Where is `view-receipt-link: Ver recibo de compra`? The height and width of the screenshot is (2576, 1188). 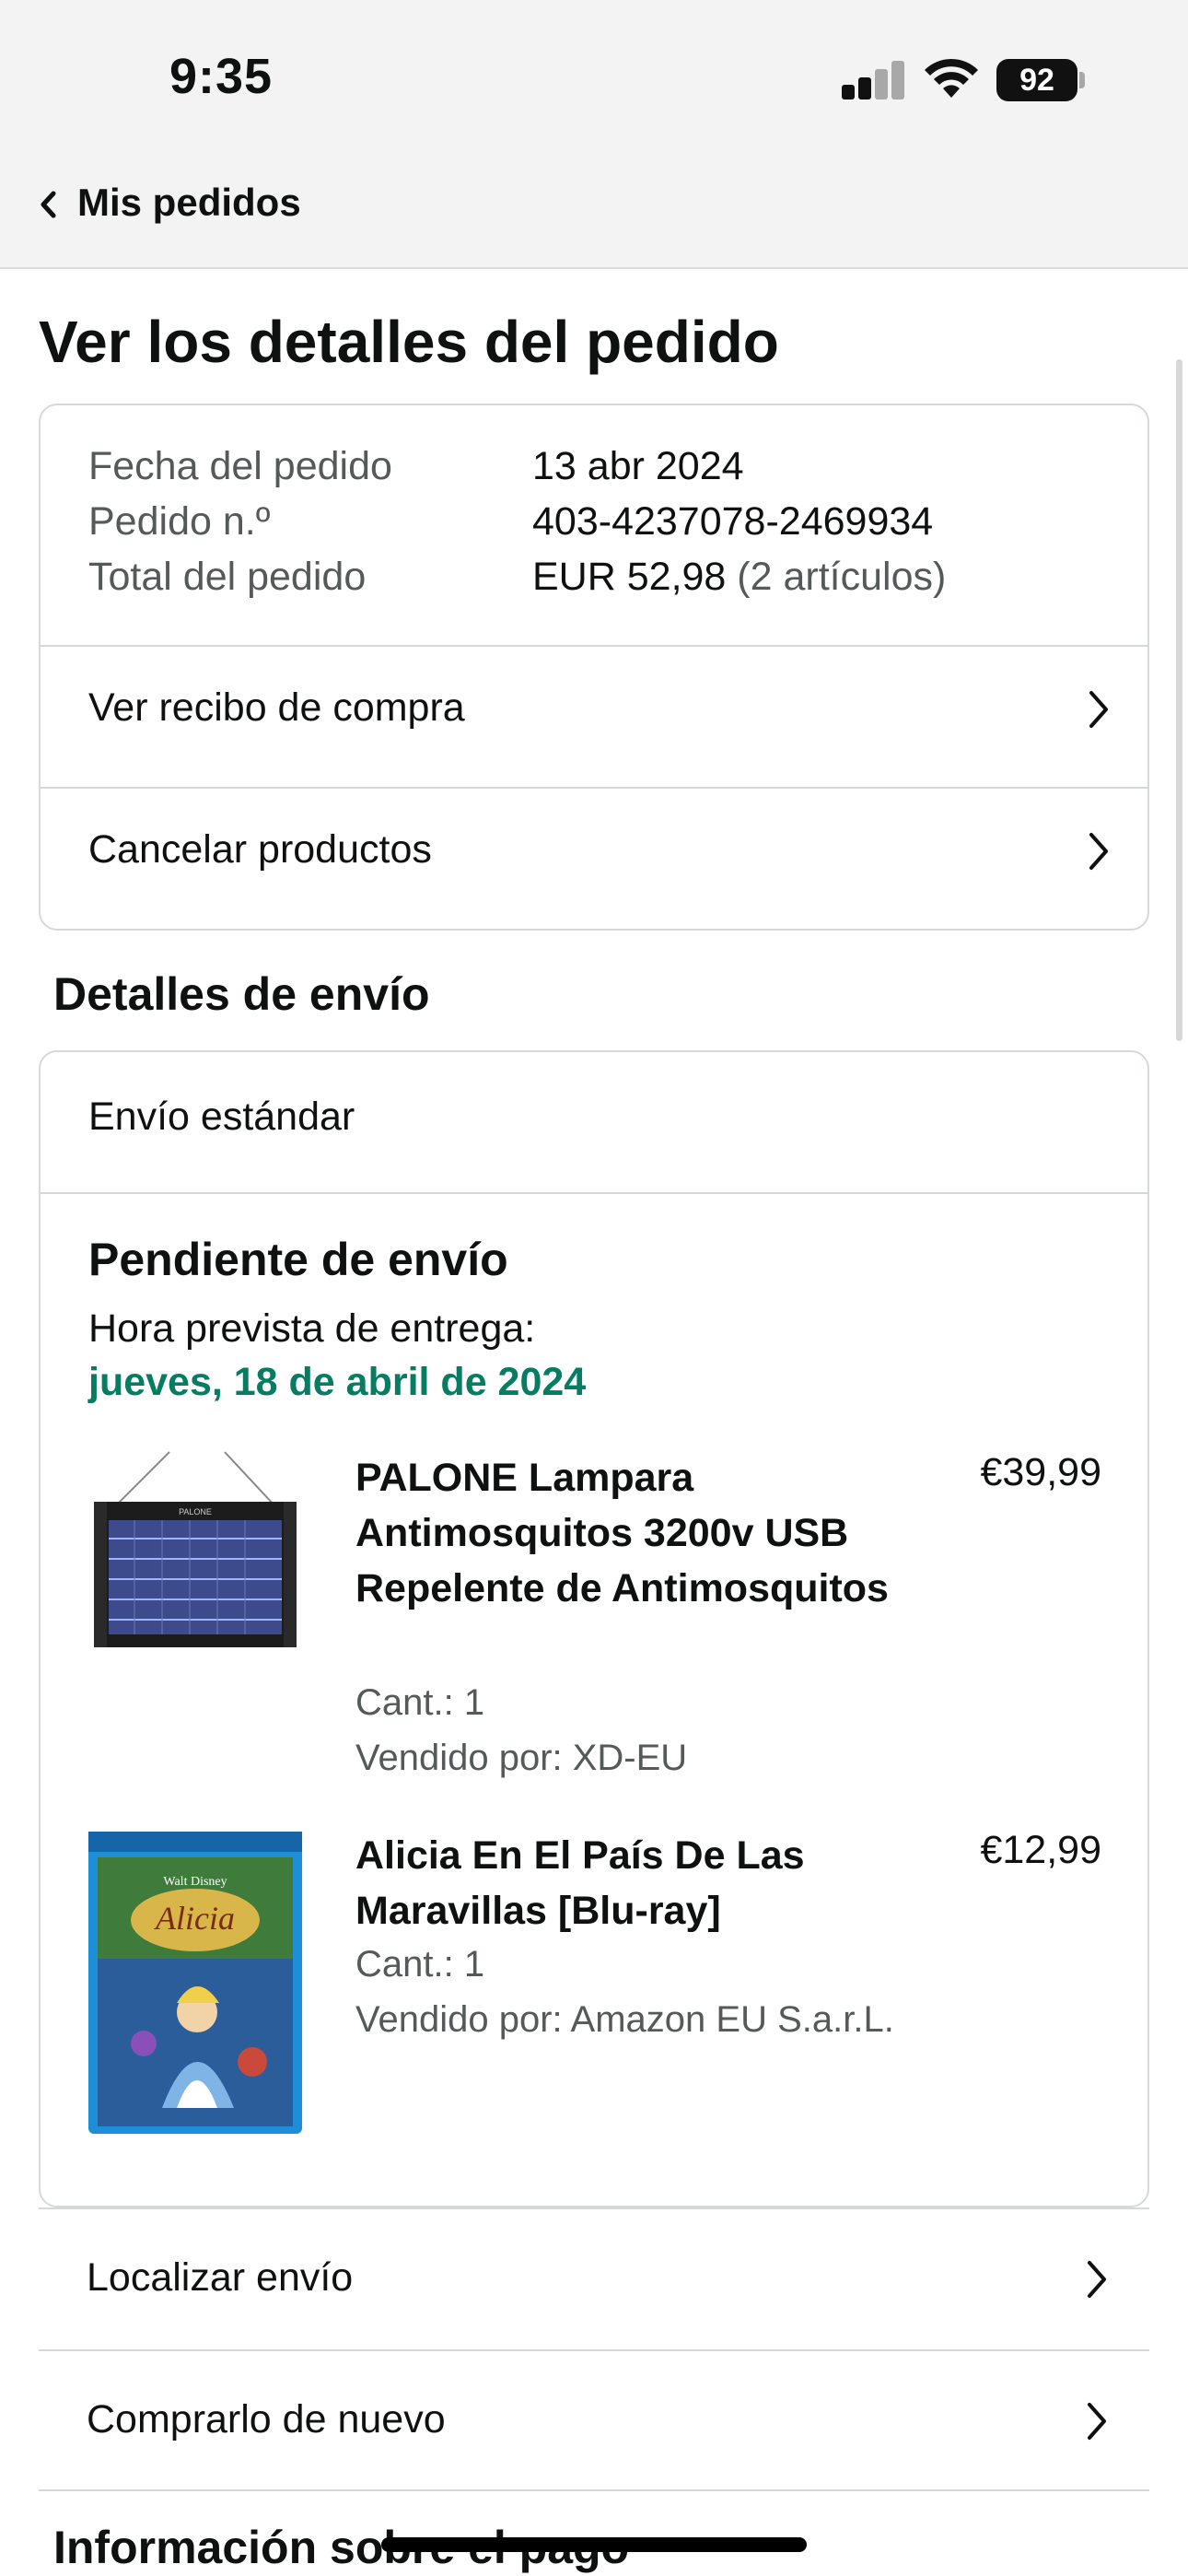
view-receipt-link: Ver recibo de compra is located at coordinates (276, 708).